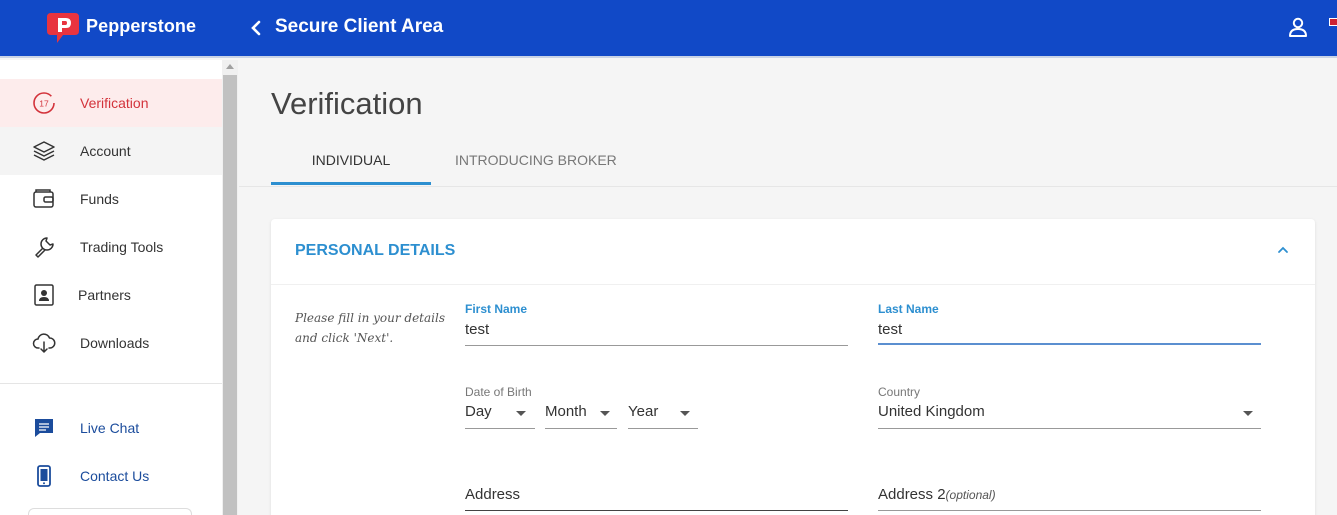 This screenshot has width=1337, height=515. What do you see at coordinates (500, 428) in the screenshot?
I see `dob-day-underline` at bounding box center [500, 428].